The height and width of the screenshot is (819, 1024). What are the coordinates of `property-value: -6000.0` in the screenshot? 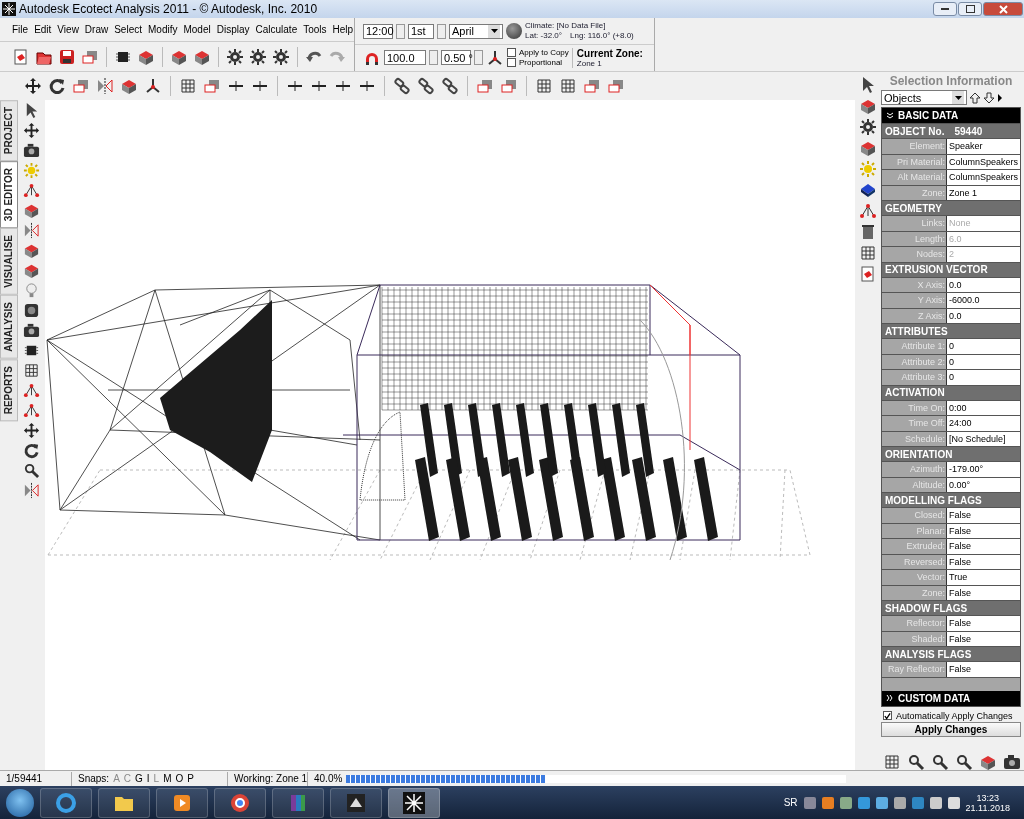 It's located at (983, 300).